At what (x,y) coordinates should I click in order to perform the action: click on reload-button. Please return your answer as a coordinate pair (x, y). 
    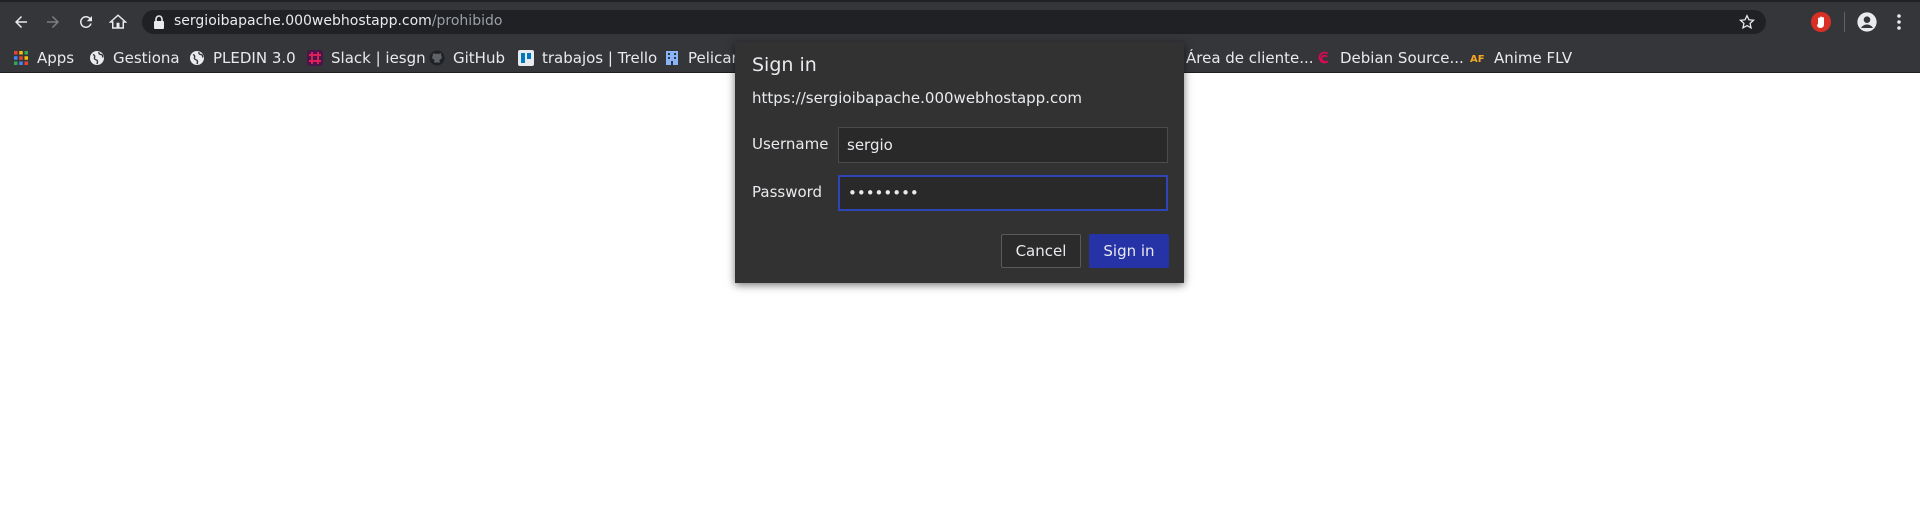
    Looking at the image, I should click on (86, 22).